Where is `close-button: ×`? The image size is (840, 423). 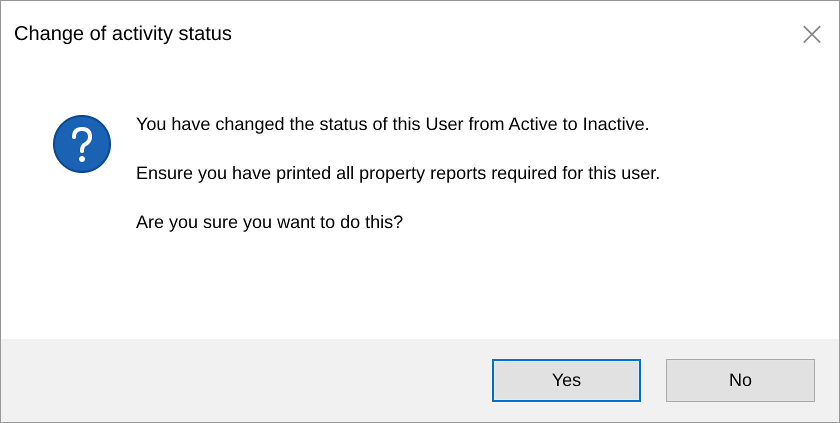
close-button: × is located at coordinates (812, 34).